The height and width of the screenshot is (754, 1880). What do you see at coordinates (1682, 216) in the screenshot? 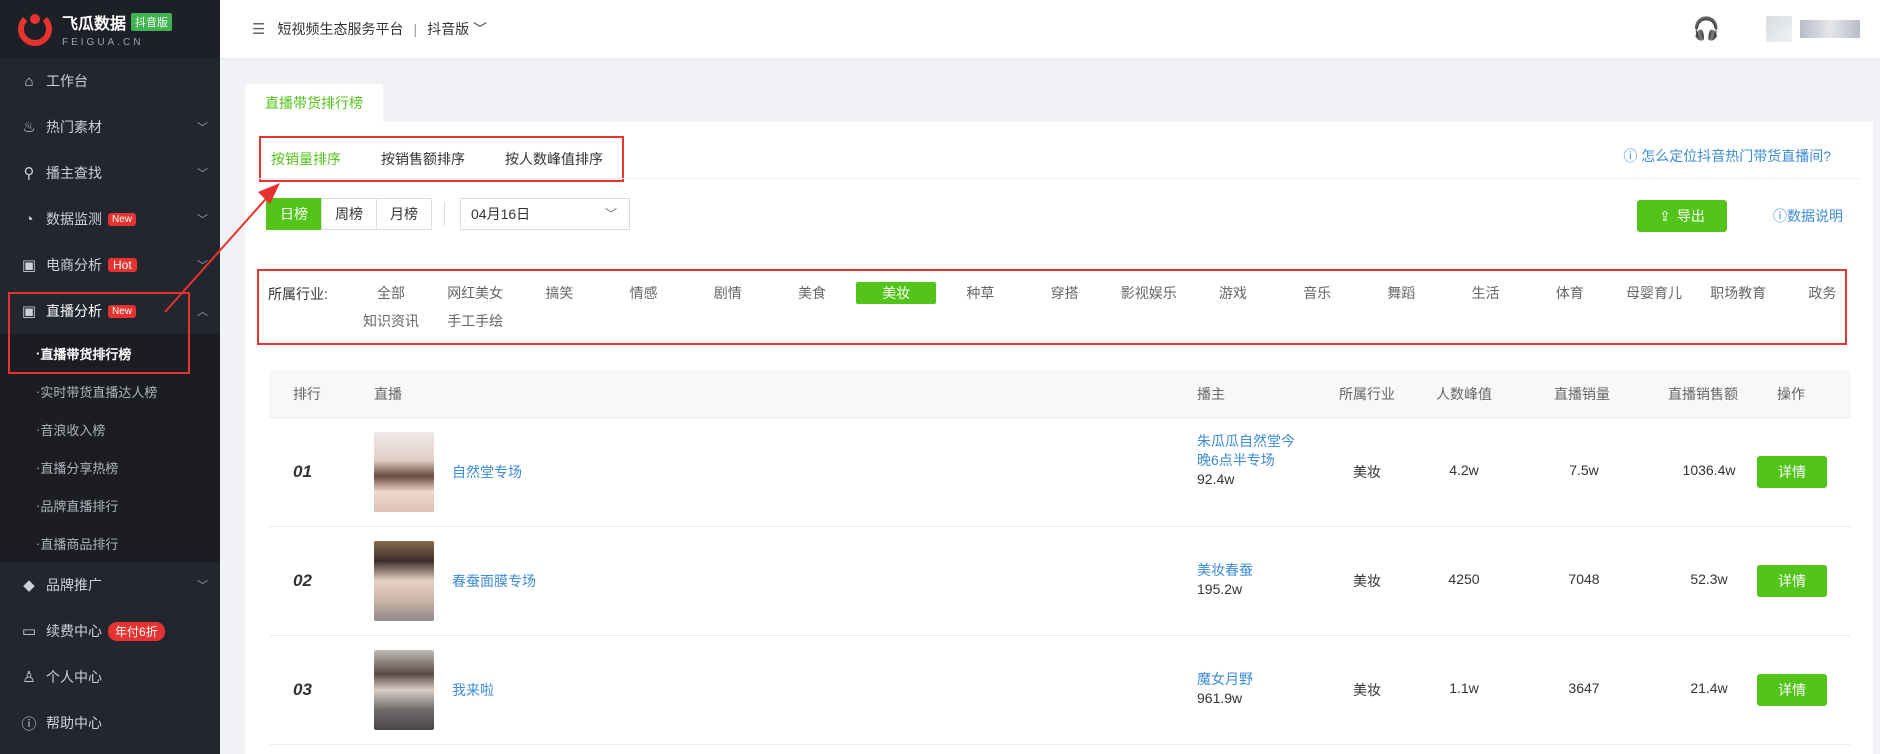
I see `export-button: ⇪ 导出` at bounding box center [1682, 216].